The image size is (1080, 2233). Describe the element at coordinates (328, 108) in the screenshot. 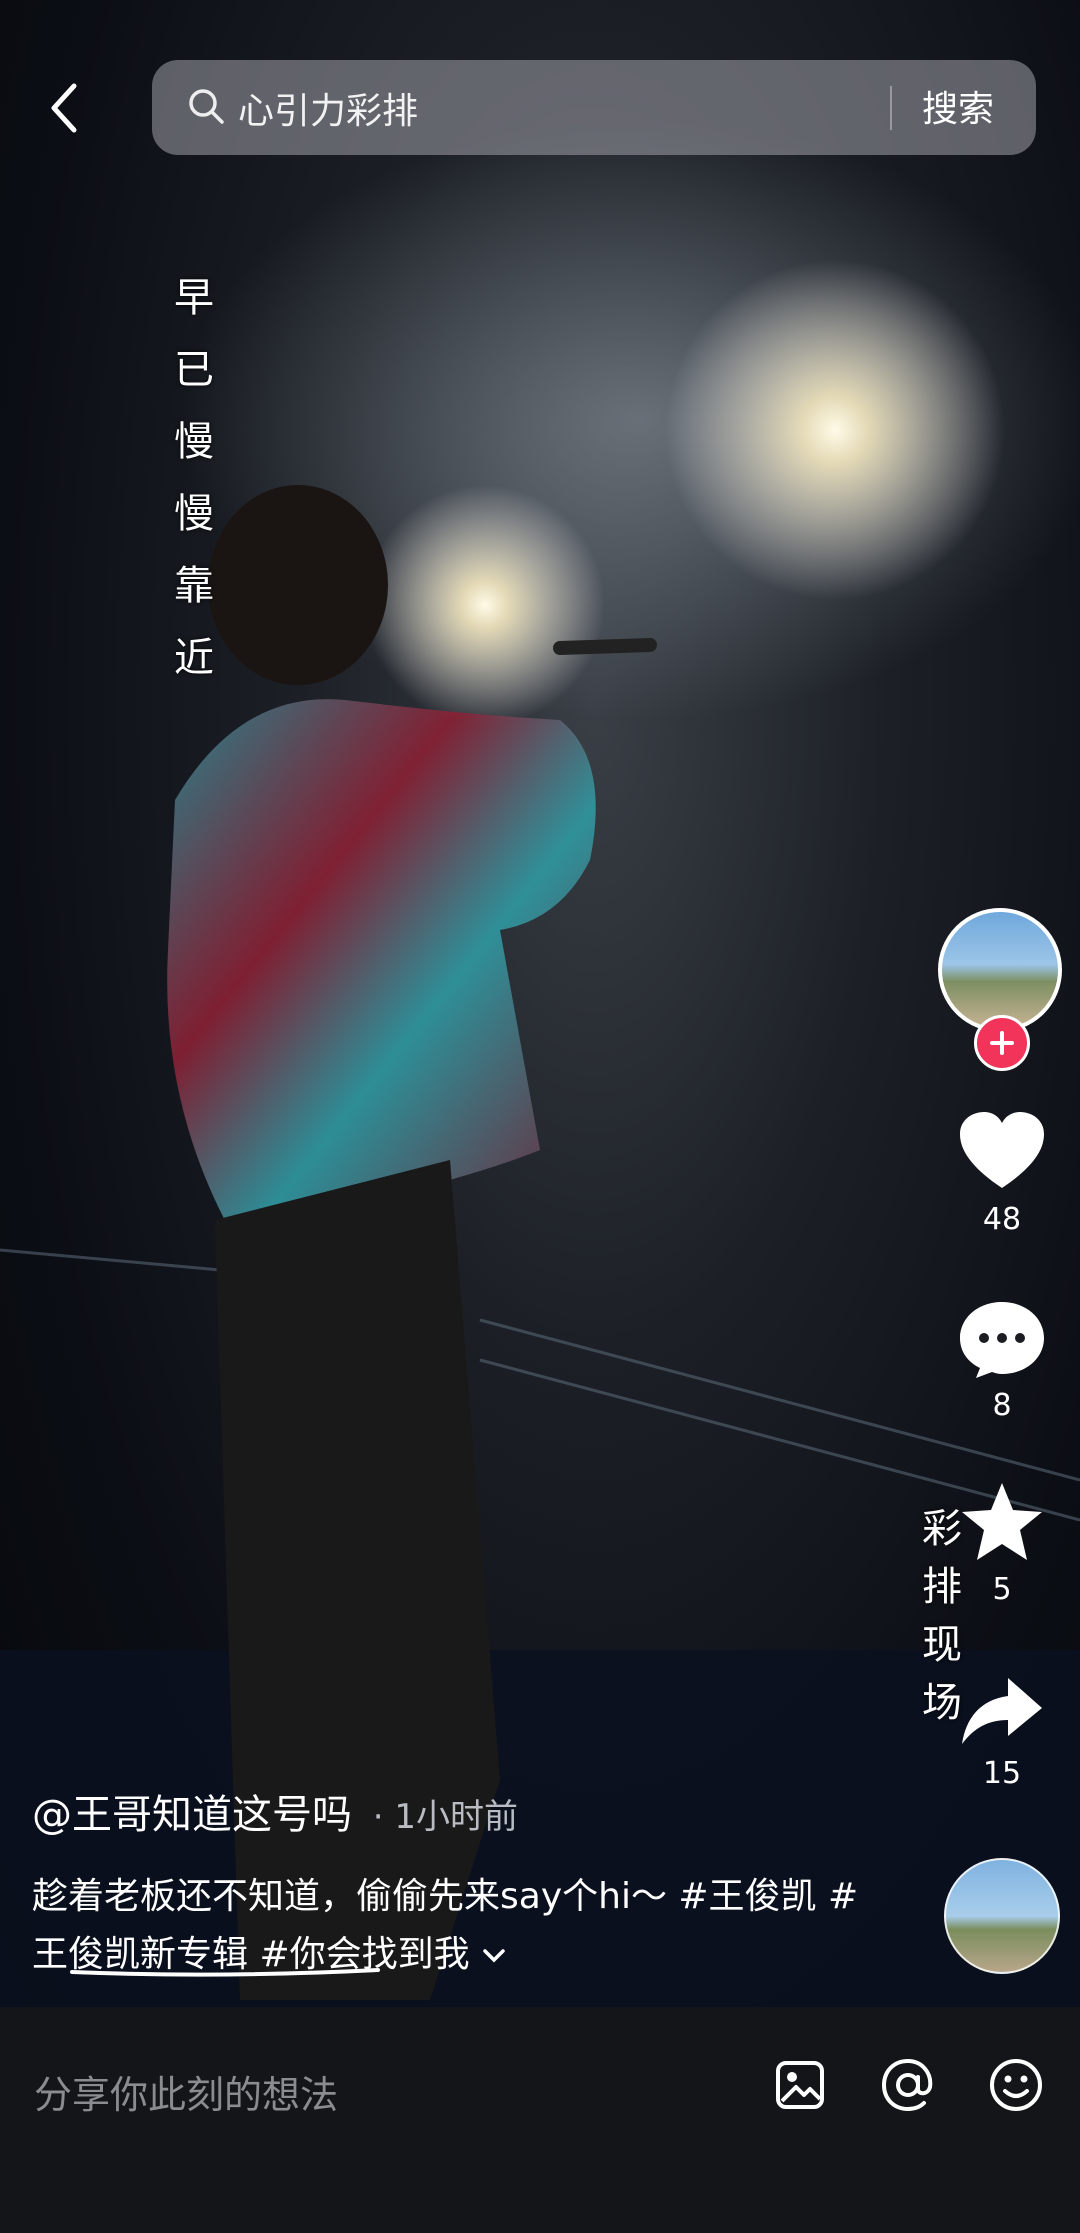

I see `search-input: 心引力彩排` at that location.